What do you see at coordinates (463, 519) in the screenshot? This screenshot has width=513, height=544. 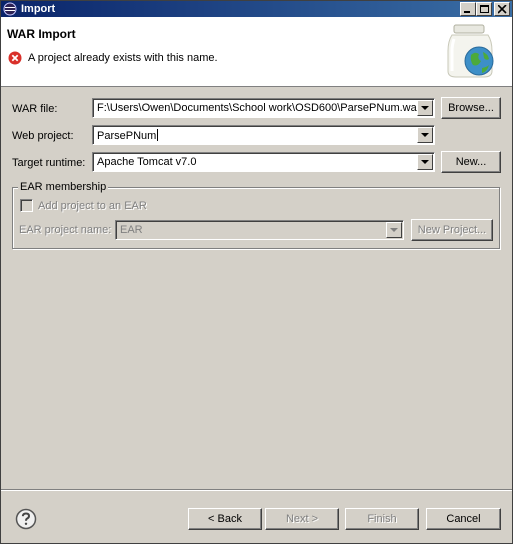 I see `cancel-button: Cancel` at bounding box center [463, 519].